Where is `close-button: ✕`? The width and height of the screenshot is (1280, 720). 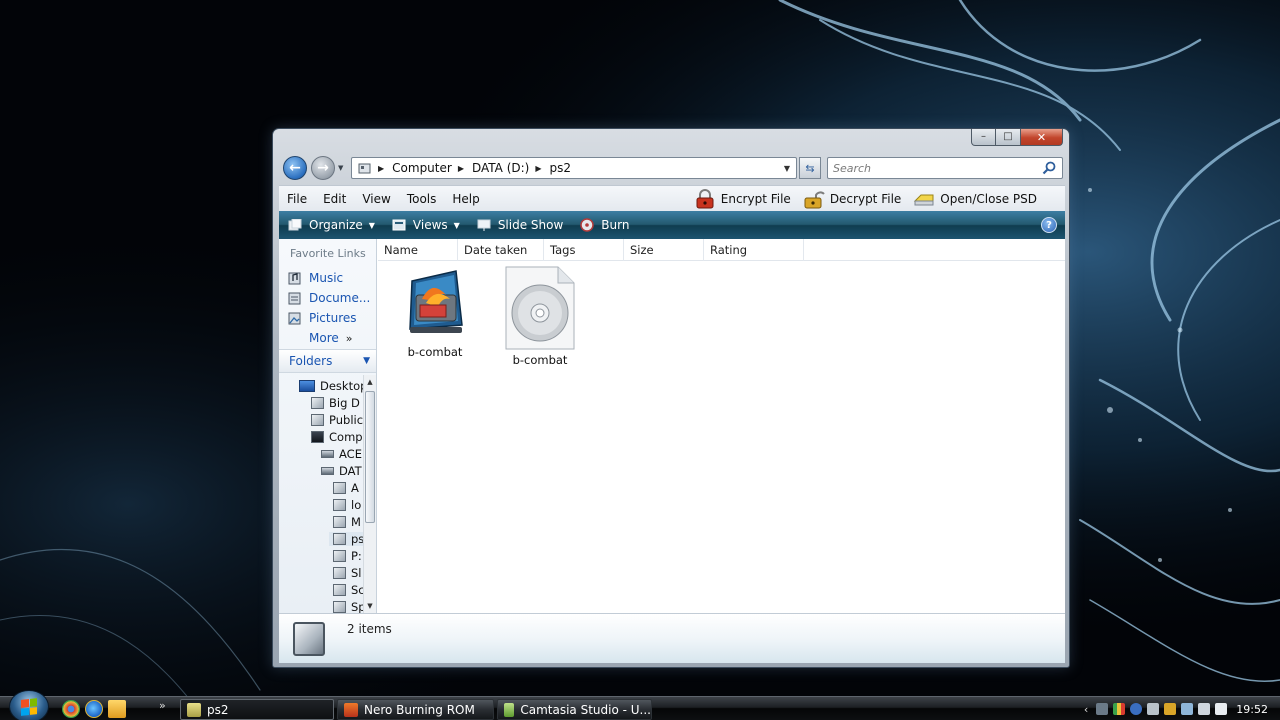
close-button: ✕ is located at coordinates (1042, 137).